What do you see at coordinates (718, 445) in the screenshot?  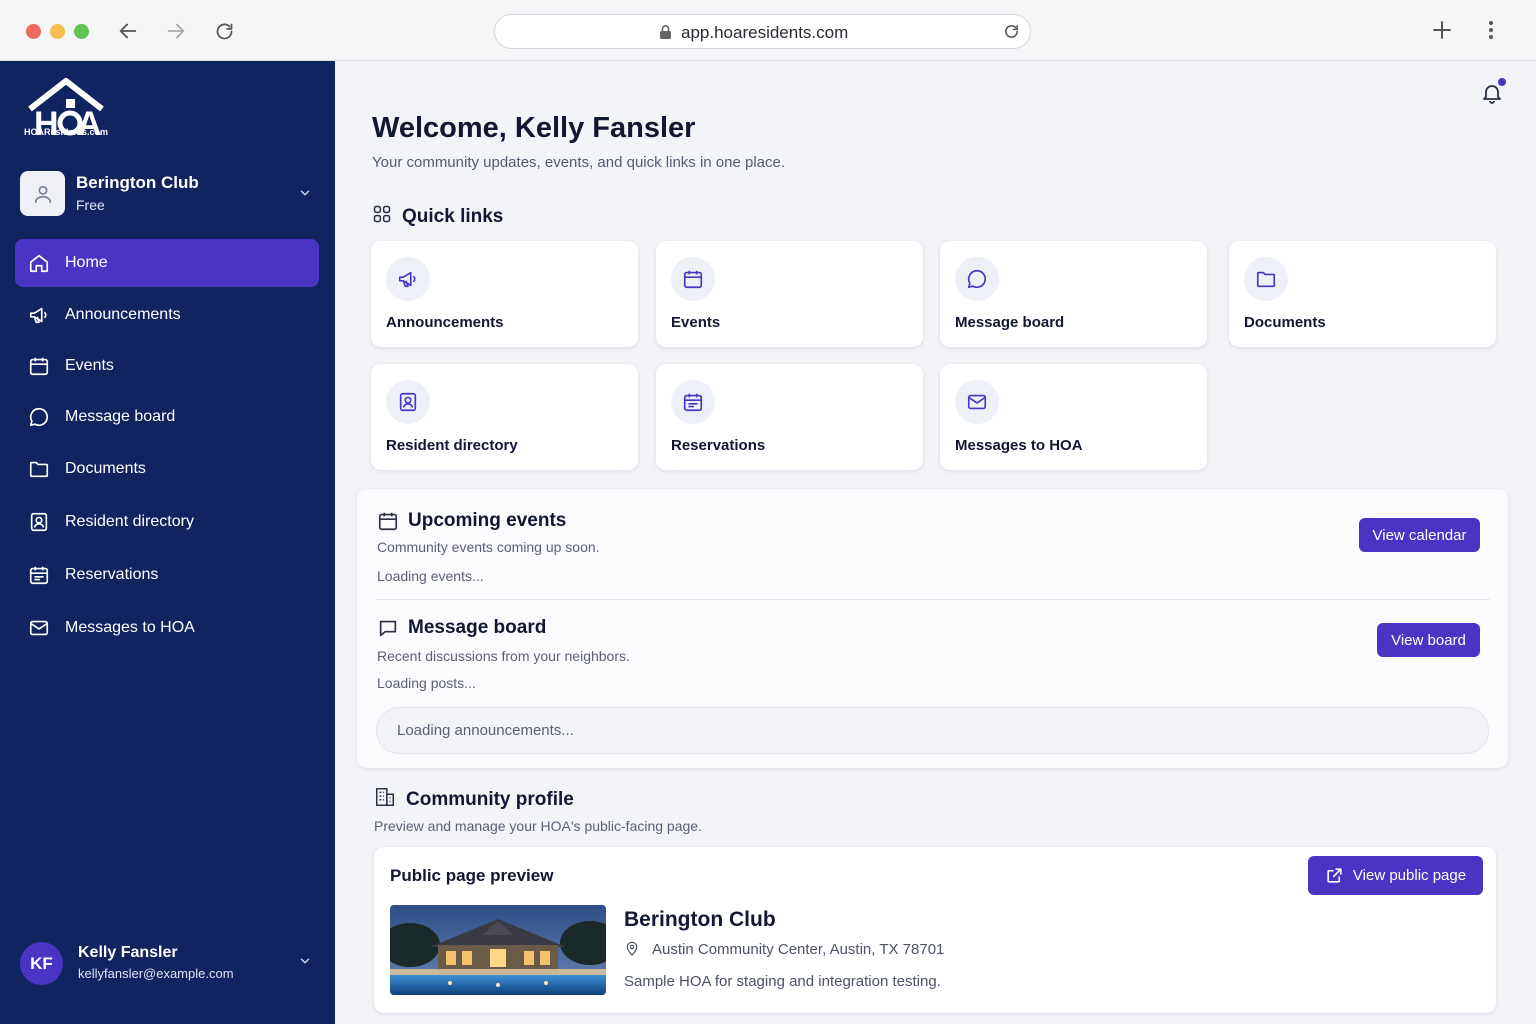 I see `quick-link-label: Reservations` at bounding box center [718, 445].